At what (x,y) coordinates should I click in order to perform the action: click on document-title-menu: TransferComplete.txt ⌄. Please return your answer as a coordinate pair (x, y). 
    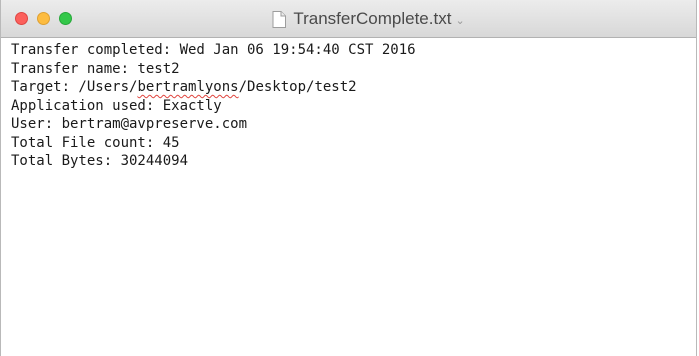
    Looking at the image, I should click on (348, 19).